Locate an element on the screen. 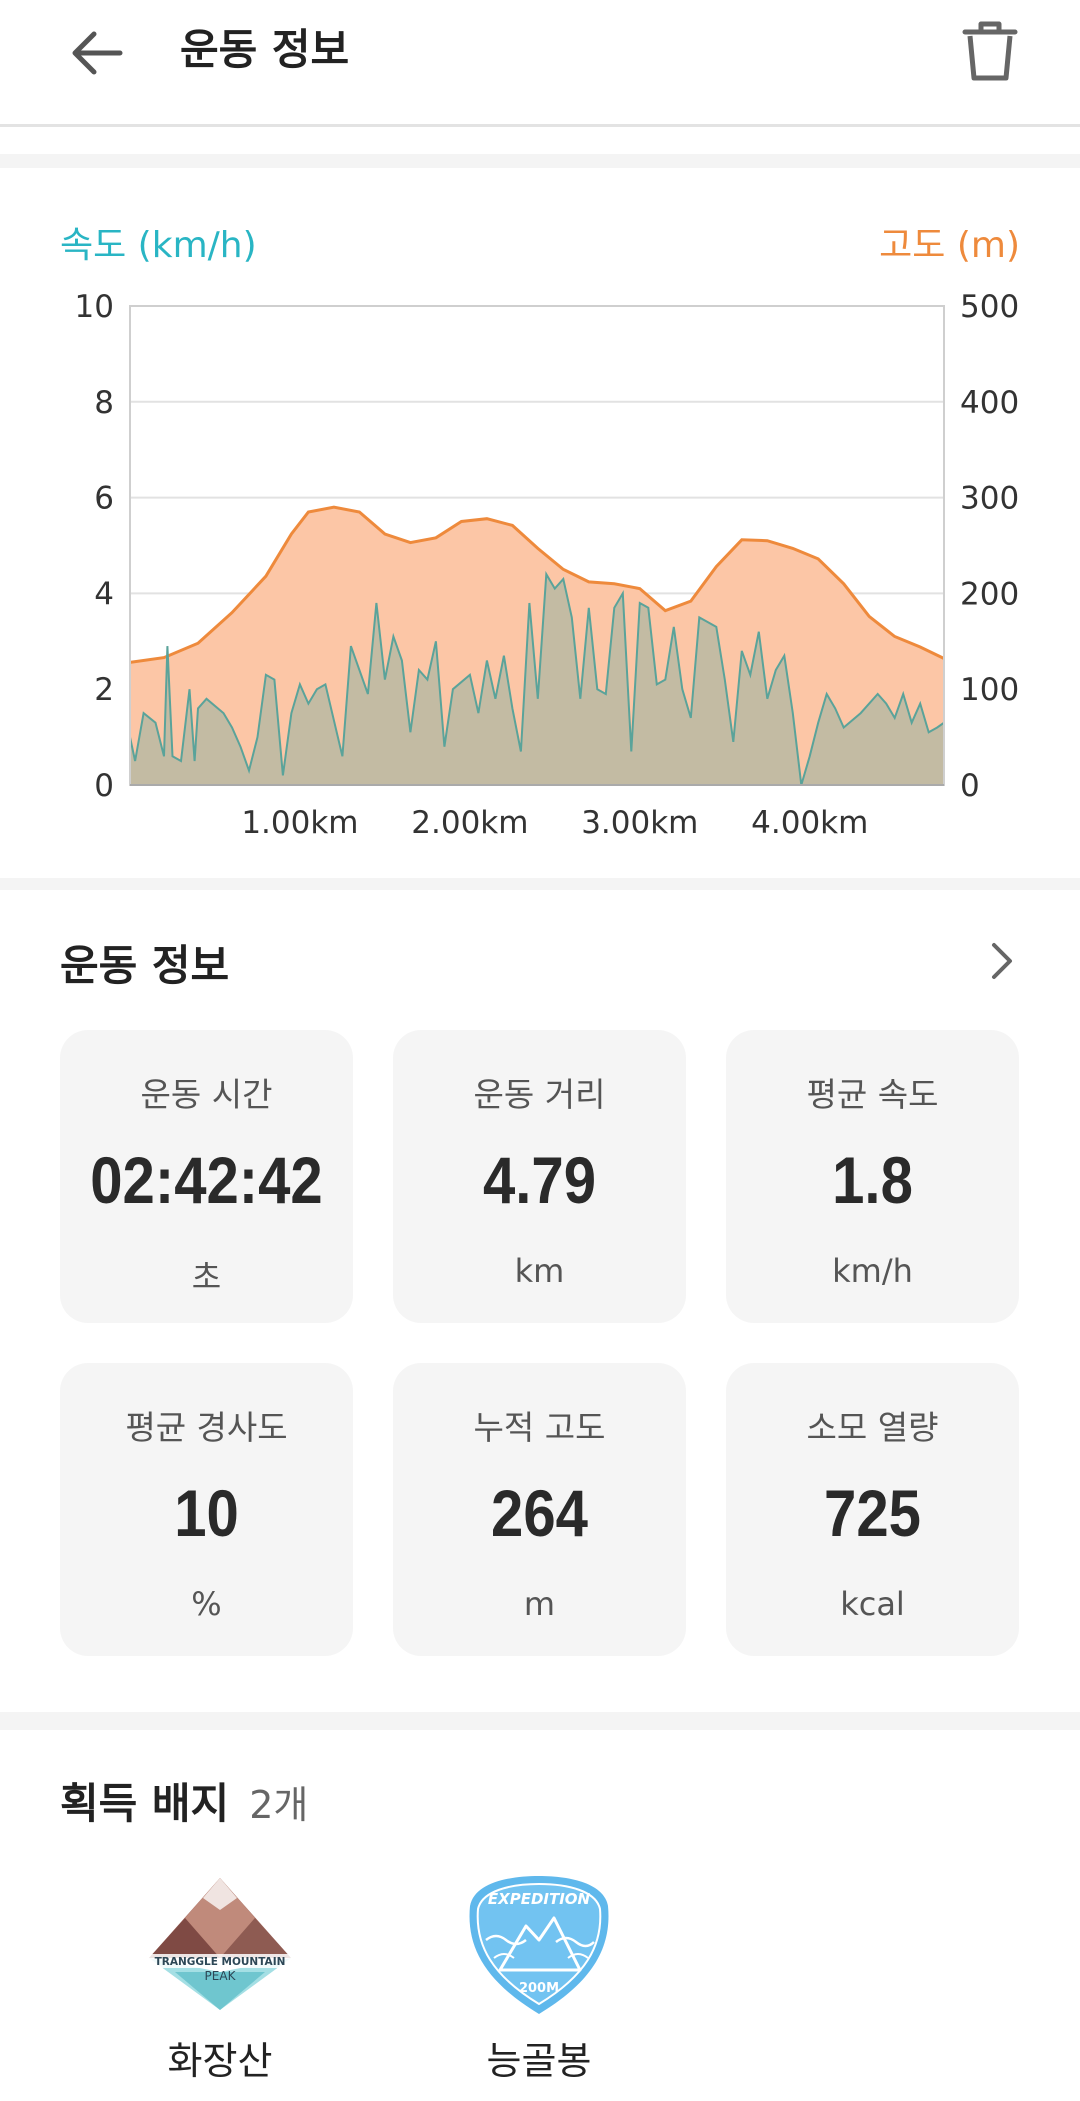 The height and width of the screenshot is (2101, 1080). badges-title: 획득 배지 2개 is located at coordinates (184, 1800).